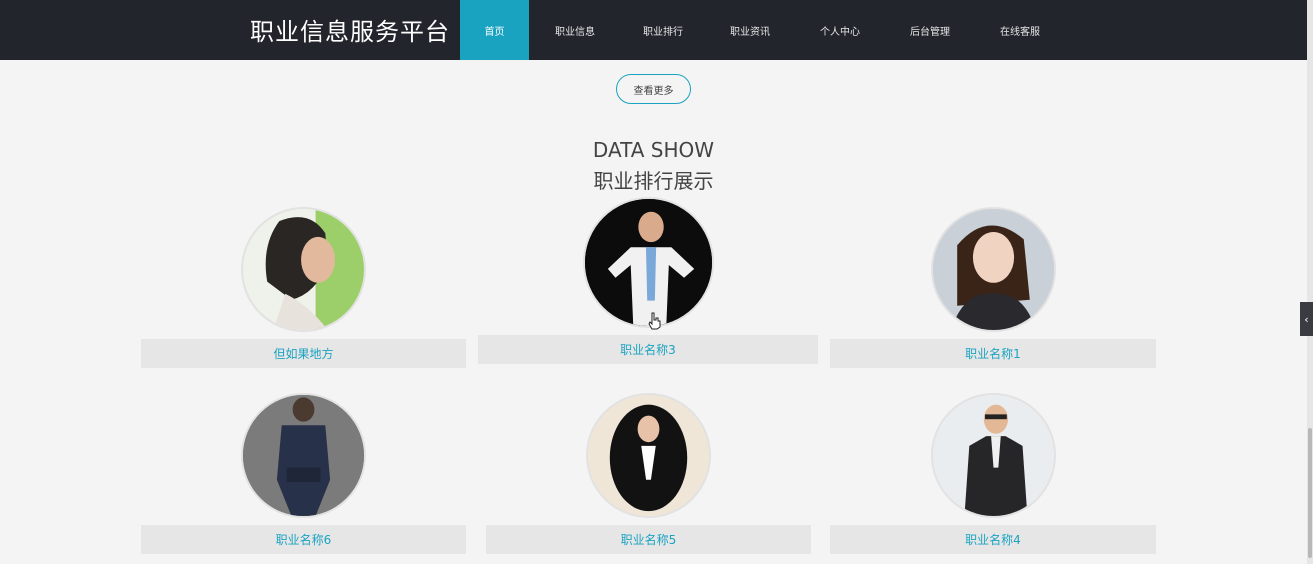  What do you see at coordinates (575, 30) in the screenshot?
I see `nav-job-info: 职业信息` at bounding box center [575, 30].